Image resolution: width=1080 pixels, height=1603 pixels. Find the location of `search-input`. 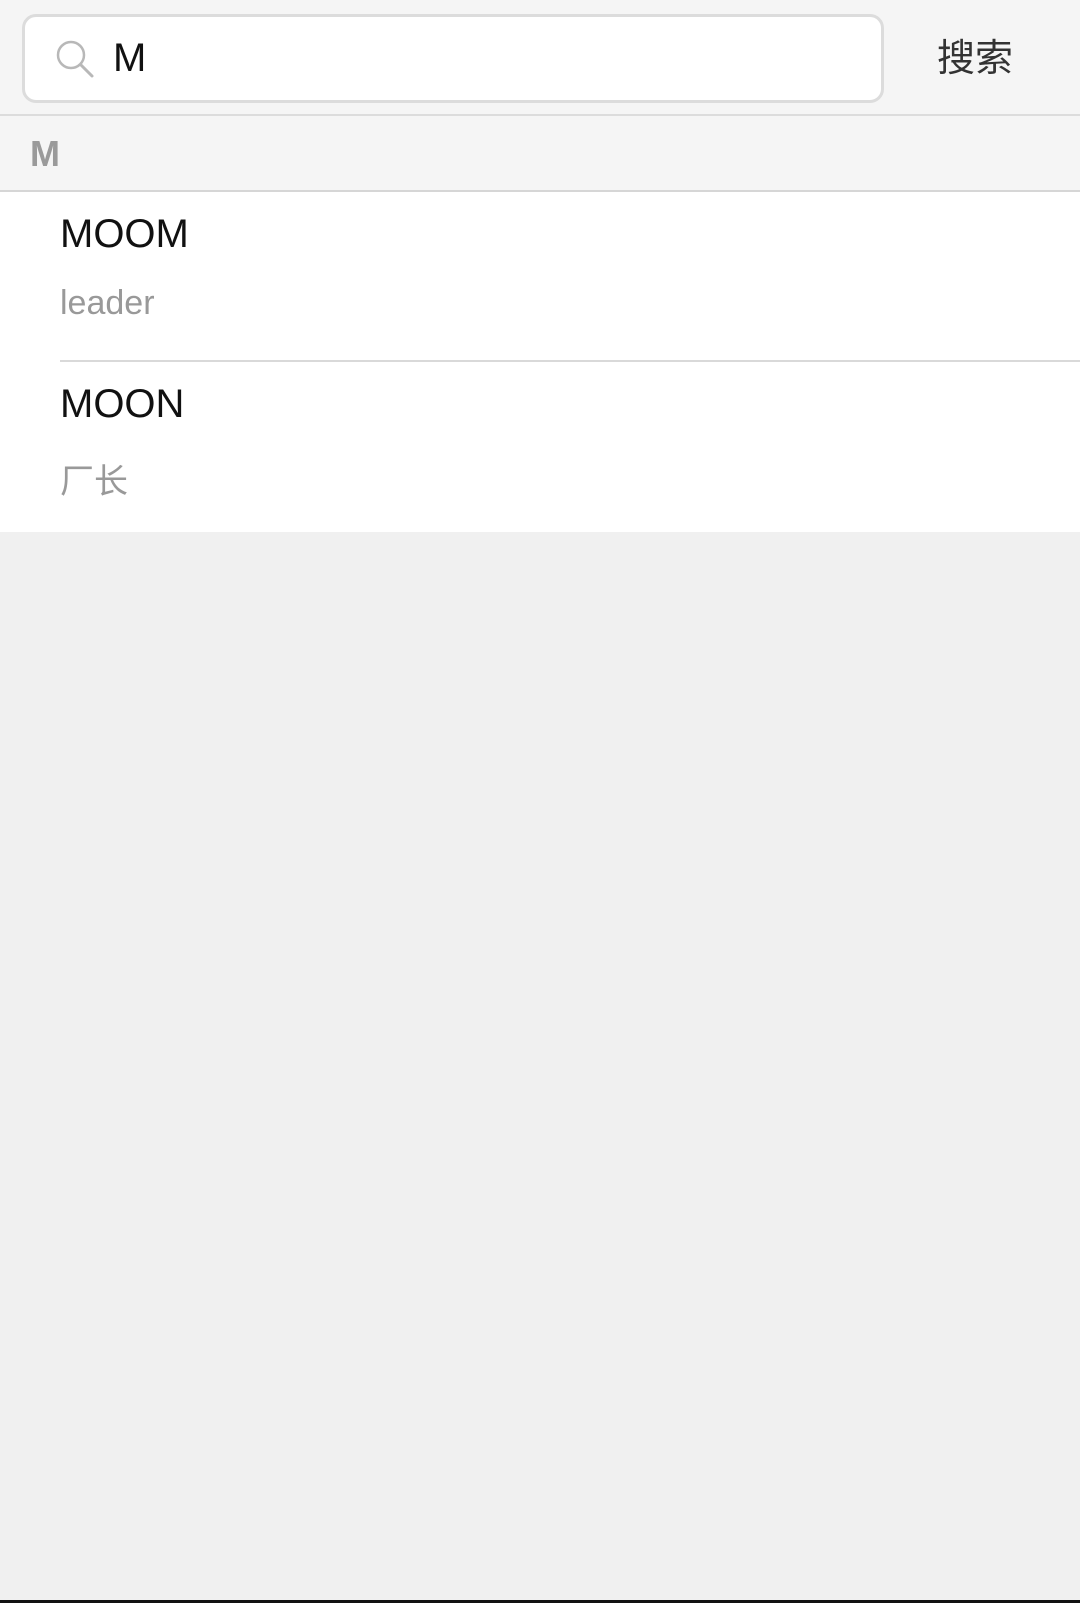

search-input is located at coordinates (483, 58).